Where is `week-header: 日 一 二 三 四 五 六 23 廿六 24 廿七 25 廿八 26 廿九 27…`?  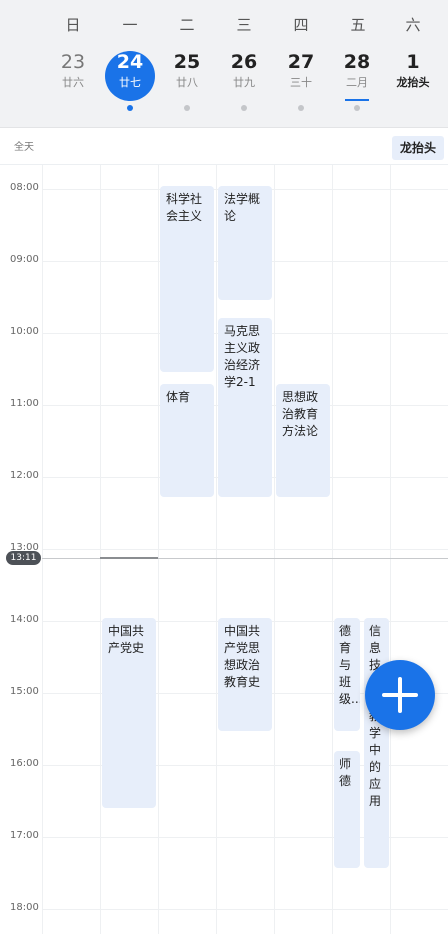
week-header: 日 一 二 三 四 五 六 23 廿六 24 廿七 25 廿八 26 廿九 27… is located at coordinates (224, 64).